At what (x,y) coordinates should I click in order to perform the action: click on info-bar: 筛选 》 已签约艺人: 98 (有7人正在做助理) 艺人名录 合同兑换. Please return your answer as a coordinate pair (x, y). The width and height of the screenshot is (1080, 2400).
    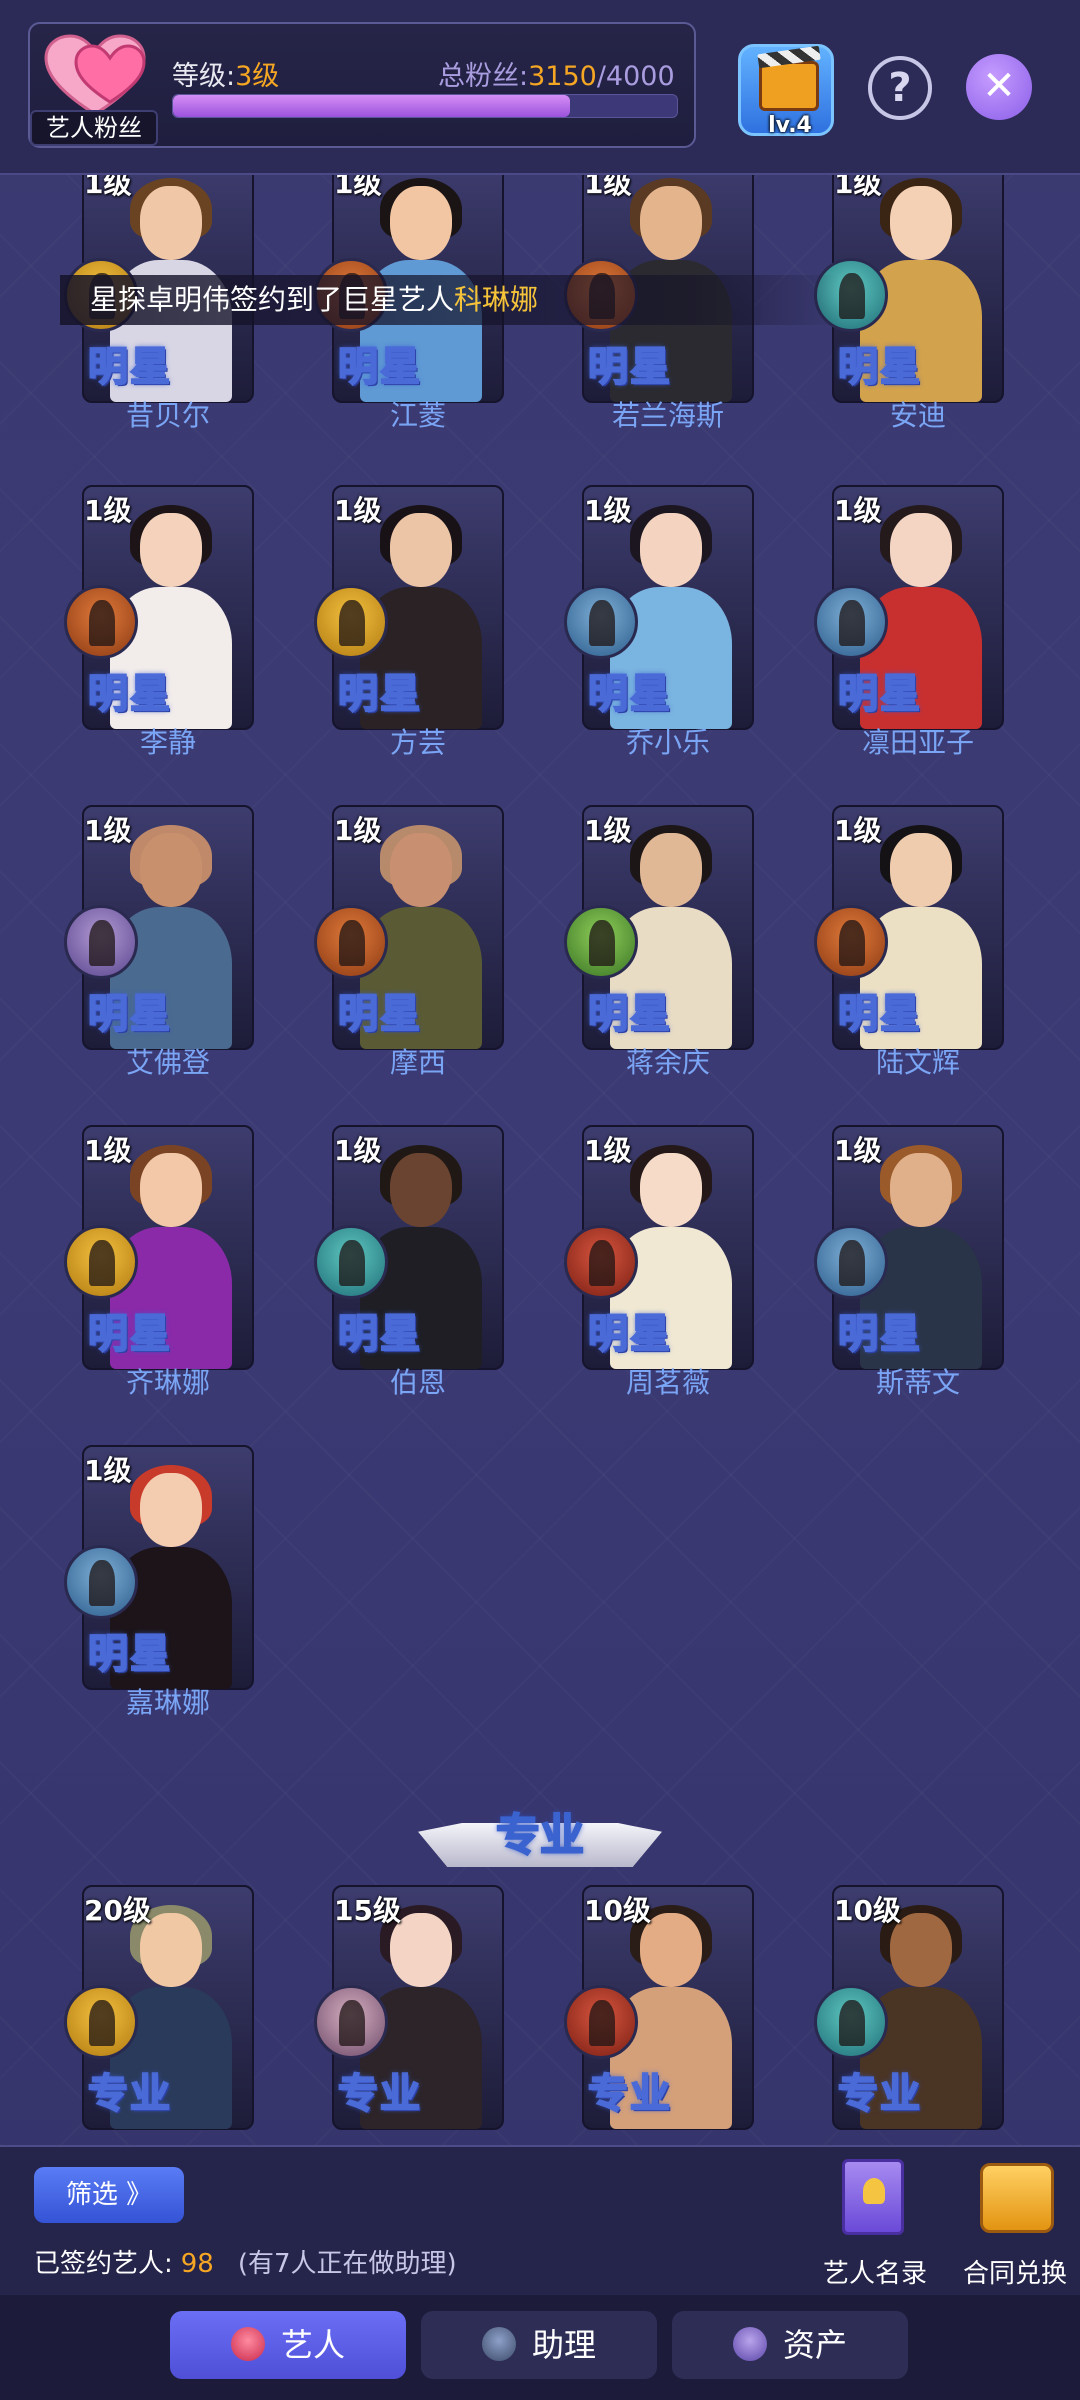
    Looking at the image, I should click on (540, 2220).